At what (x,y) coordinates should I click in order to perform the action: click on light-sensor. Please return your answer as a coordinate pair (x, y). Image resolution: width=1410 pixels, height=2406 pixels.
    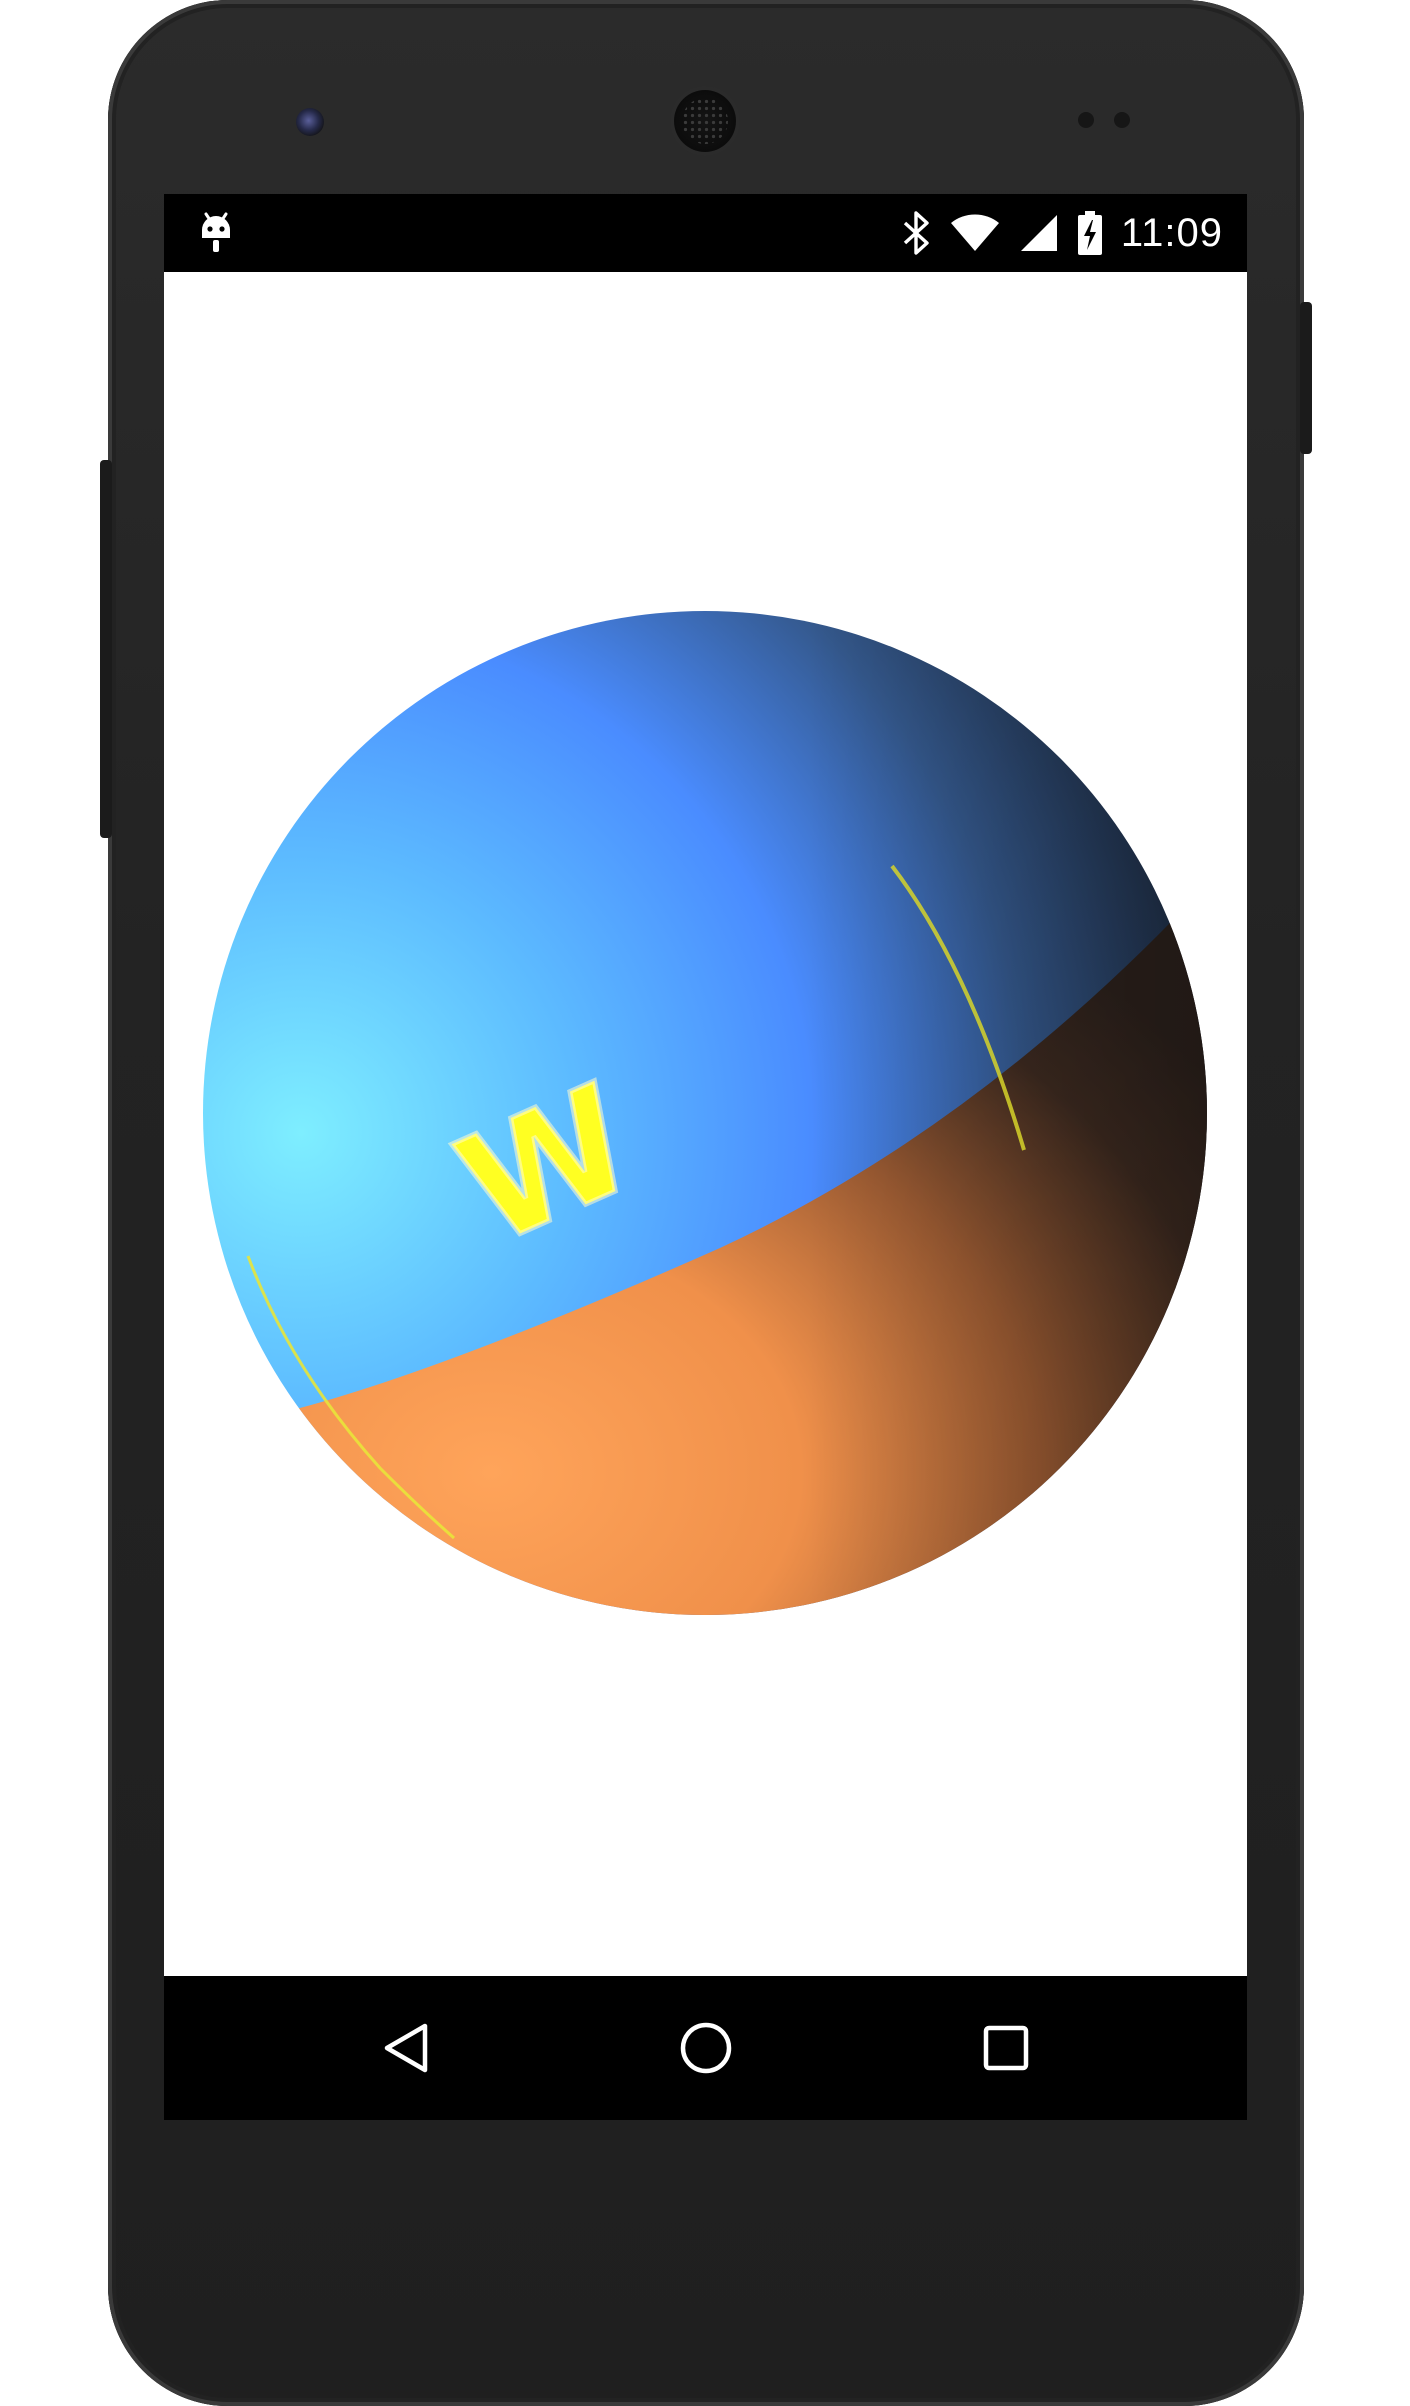
    Looking at the image, I should click on (1122, 120).